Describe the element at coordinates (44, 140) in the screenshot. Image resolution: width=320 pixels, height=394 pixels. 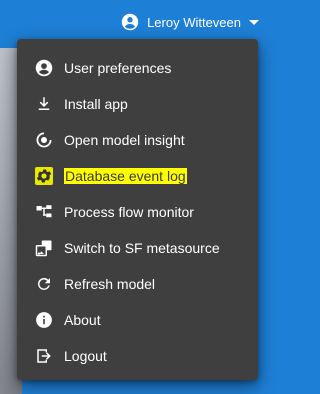
I see `insight-icon` at that location.